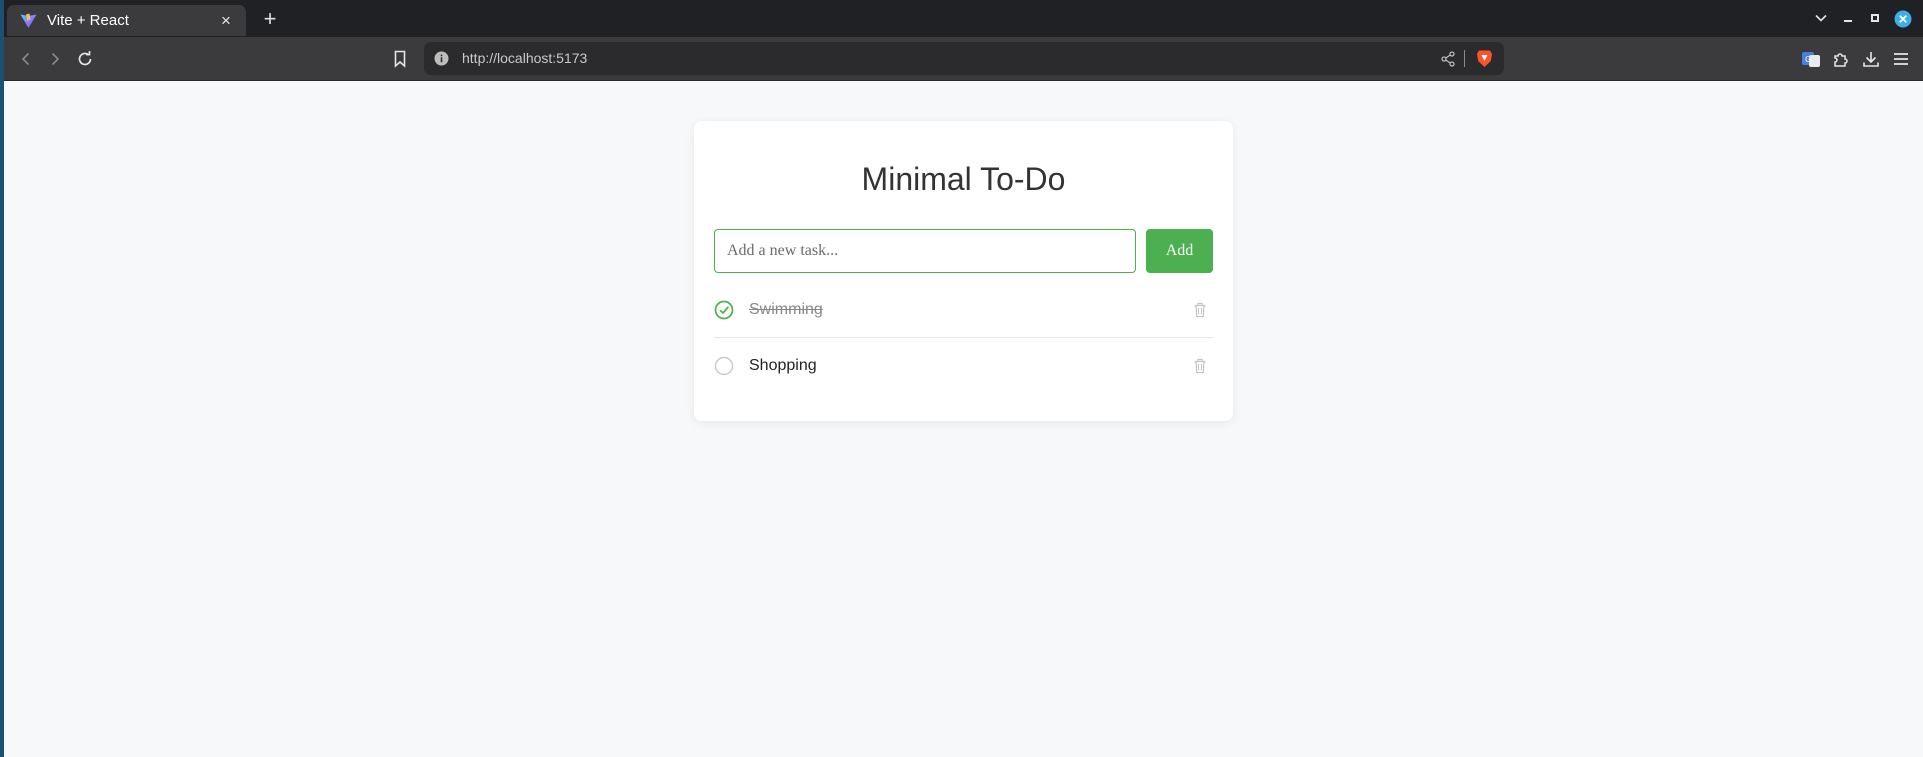 The height and width of the screenshot is (757, 1923). I want to click on todo-list: Swimming Shopping, so click(963, 338).